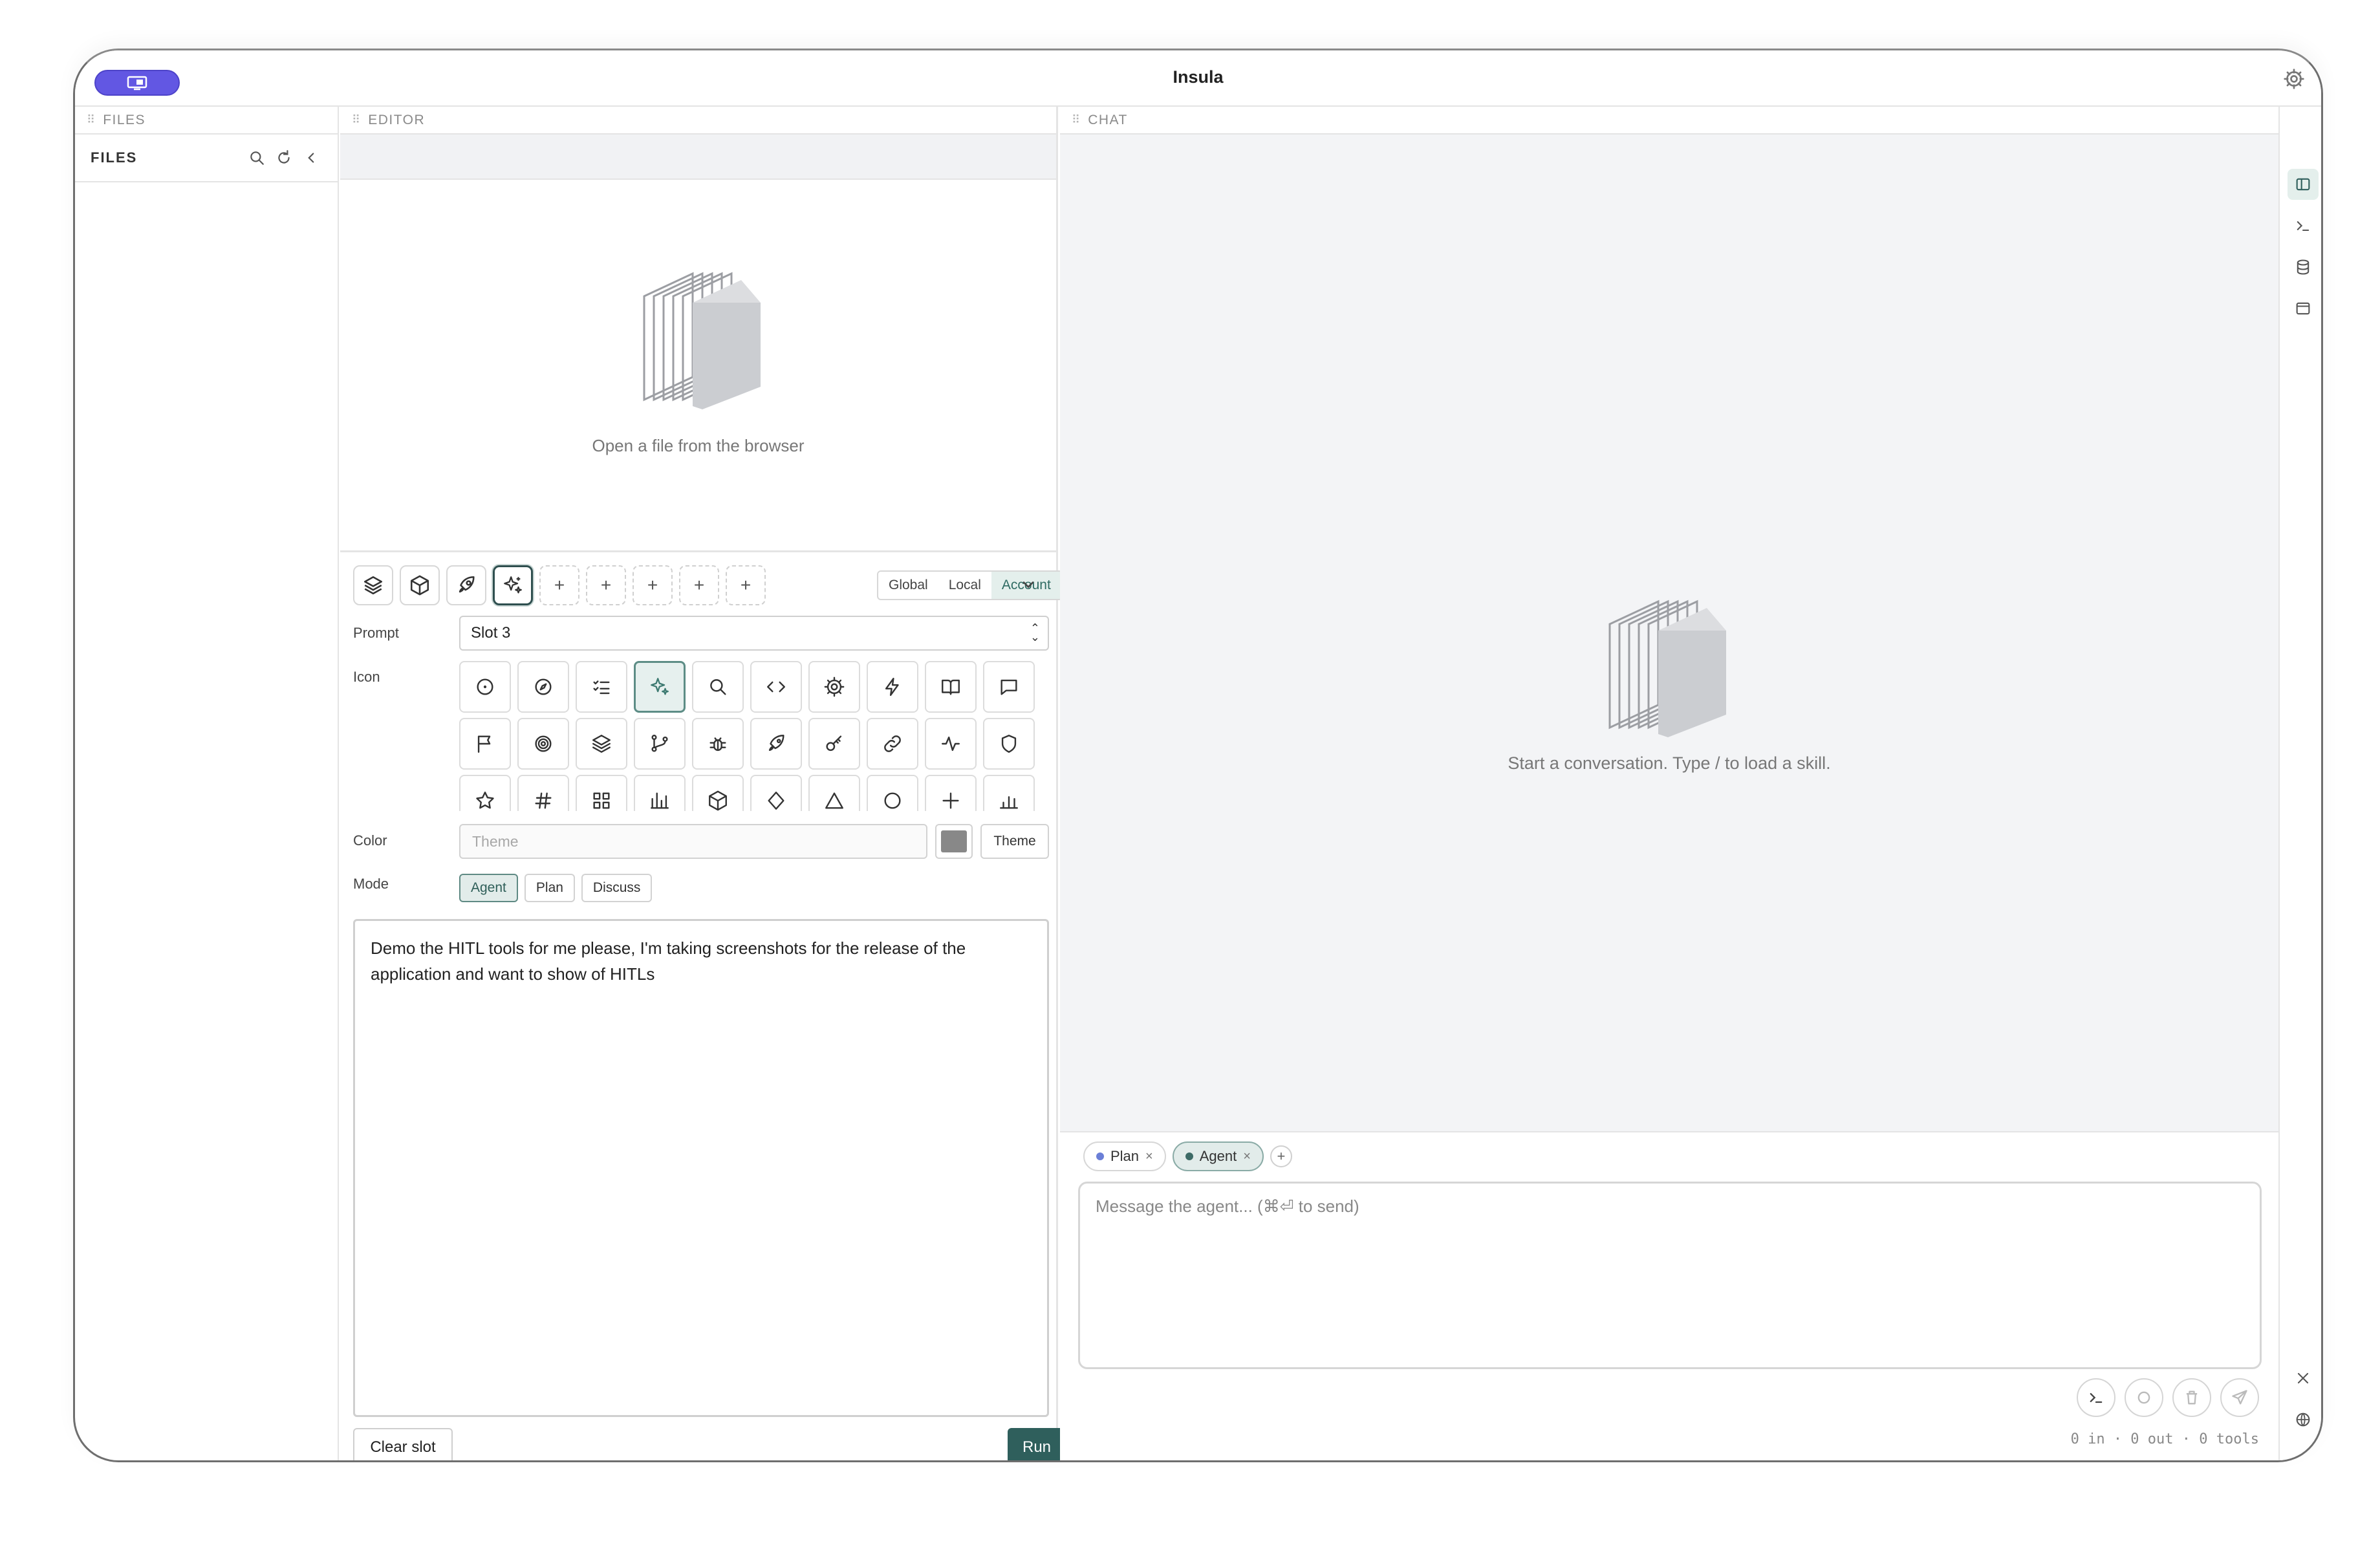 The image size is (2380, 1547). What do you see at coordinates (2294, 79) in the screenshot?
I see `settings-gear-icon` at bounding box center [2294, 79].